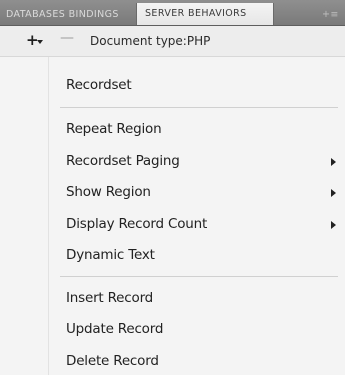 The image size is (345, 375). What do you see at coordinates (110, 255) in the screenshot?
I see `menu-item-dynamic-text: Dynamic Text` at bounding box center [110, 255].